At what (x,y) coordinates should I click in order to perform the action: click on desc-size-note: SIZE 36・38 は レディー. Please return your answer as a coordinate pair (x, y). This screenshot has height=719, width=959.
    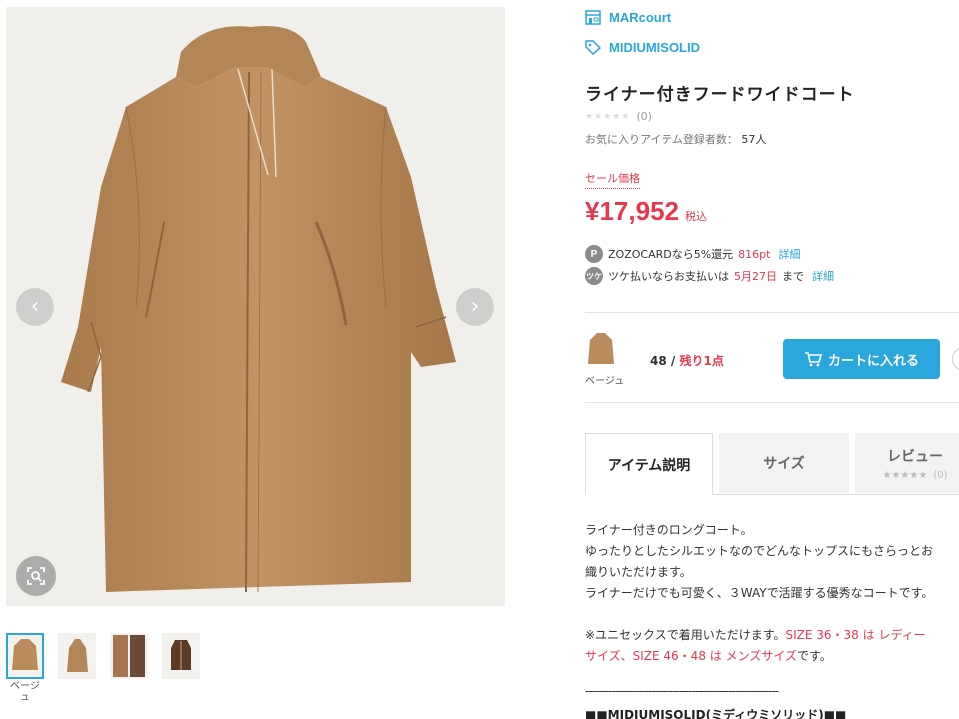
    Looking at the image, I should click on (855, 635).